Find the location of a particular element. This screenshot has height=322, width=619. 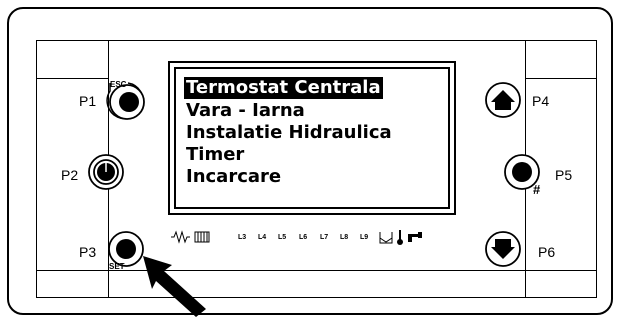

esc-tag: ESC is located at coordinates (118, 84).